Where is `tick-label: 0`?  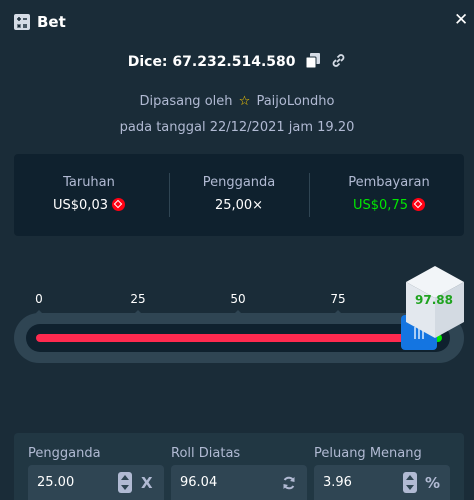
tick-label: 0 is located at coordinates (39, 299).